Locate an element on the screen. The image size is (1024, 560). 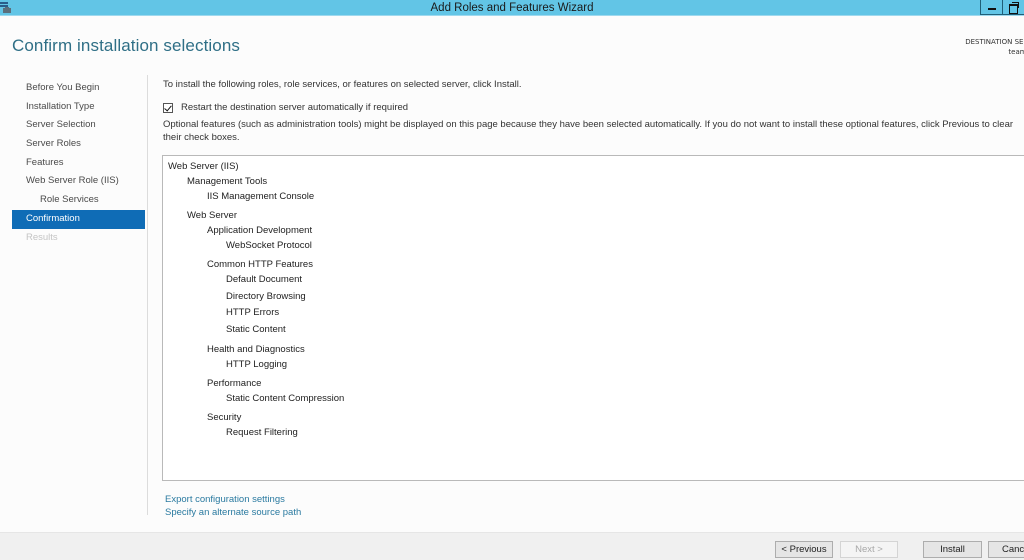
destination-label: DESTINATION SERVER is located at coordinates (994, 42).